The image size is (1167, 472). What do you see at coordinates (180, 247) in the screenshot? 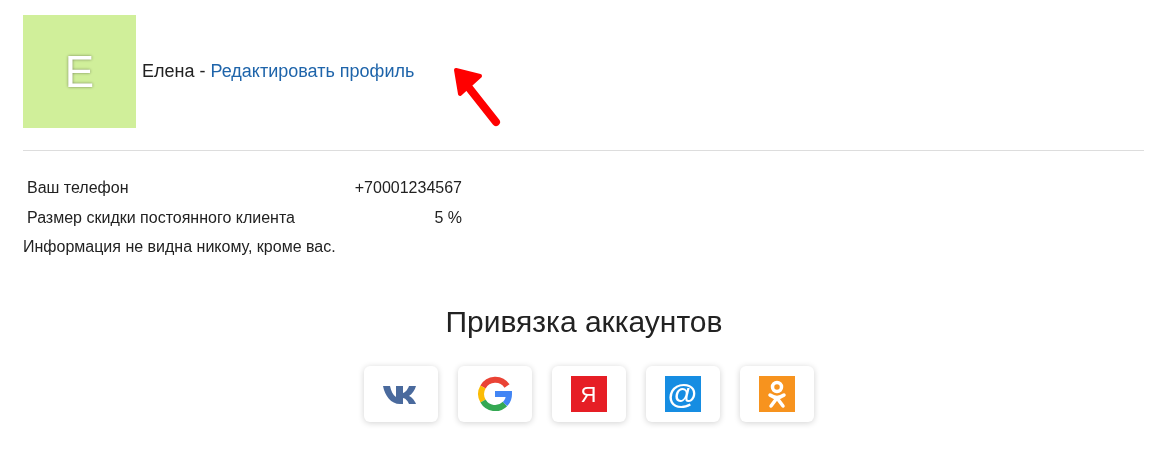
I see `privacy-note: Информация не видна никому, кроме вас.` at bounding box center [180, 247].